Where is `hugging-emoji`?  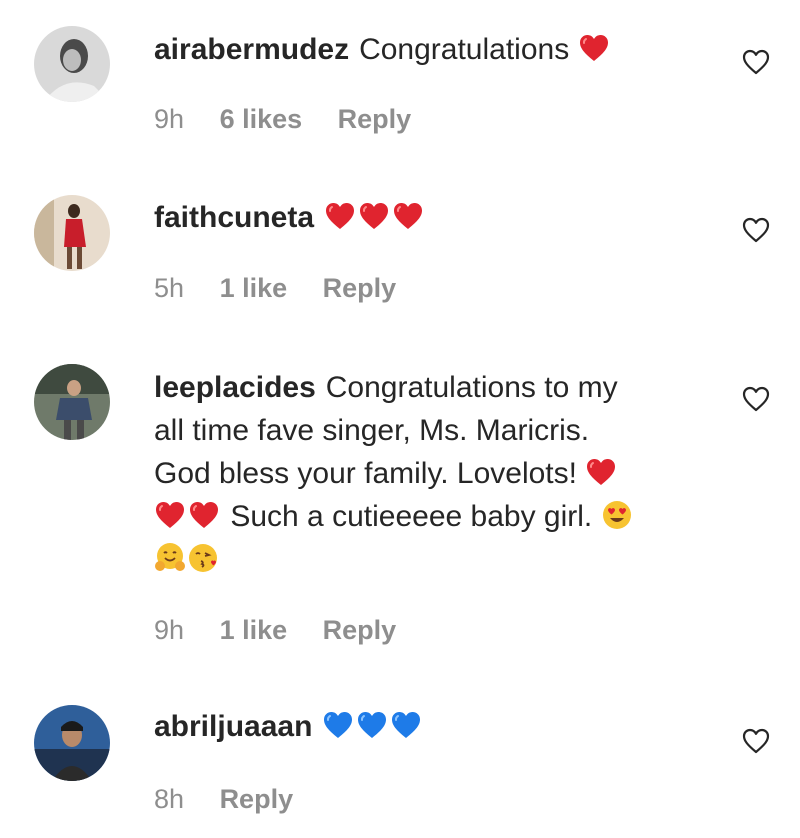
hugging-emoji is located at coordinates (170, 558).